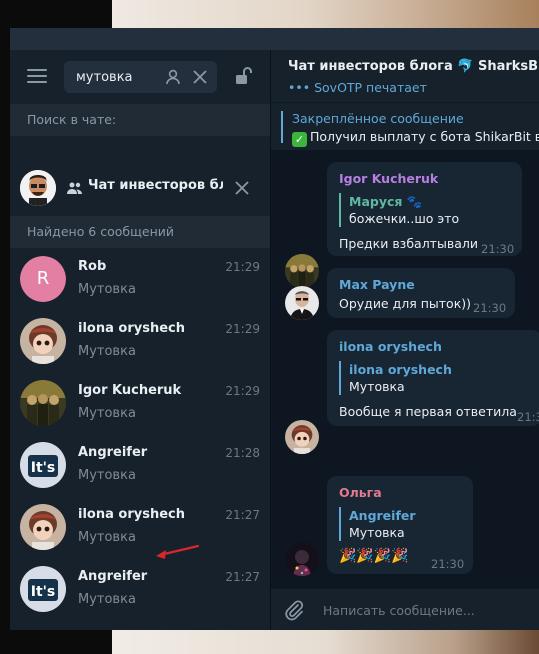 The height and width of the screenshot is (654, 539). Describe the element at coordinates (414, 201) in the screenshot. I see `paw-emoji: 🐾` at that location.